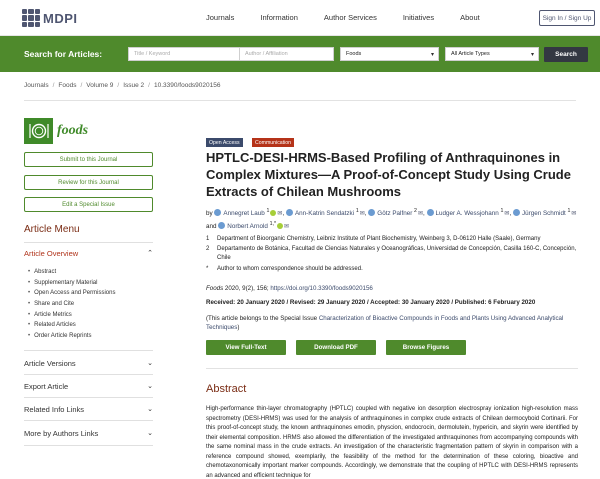 This screenshot has width=600, height=479. I want to click on nav-initiatives: Initiatives, so click(418, 17).